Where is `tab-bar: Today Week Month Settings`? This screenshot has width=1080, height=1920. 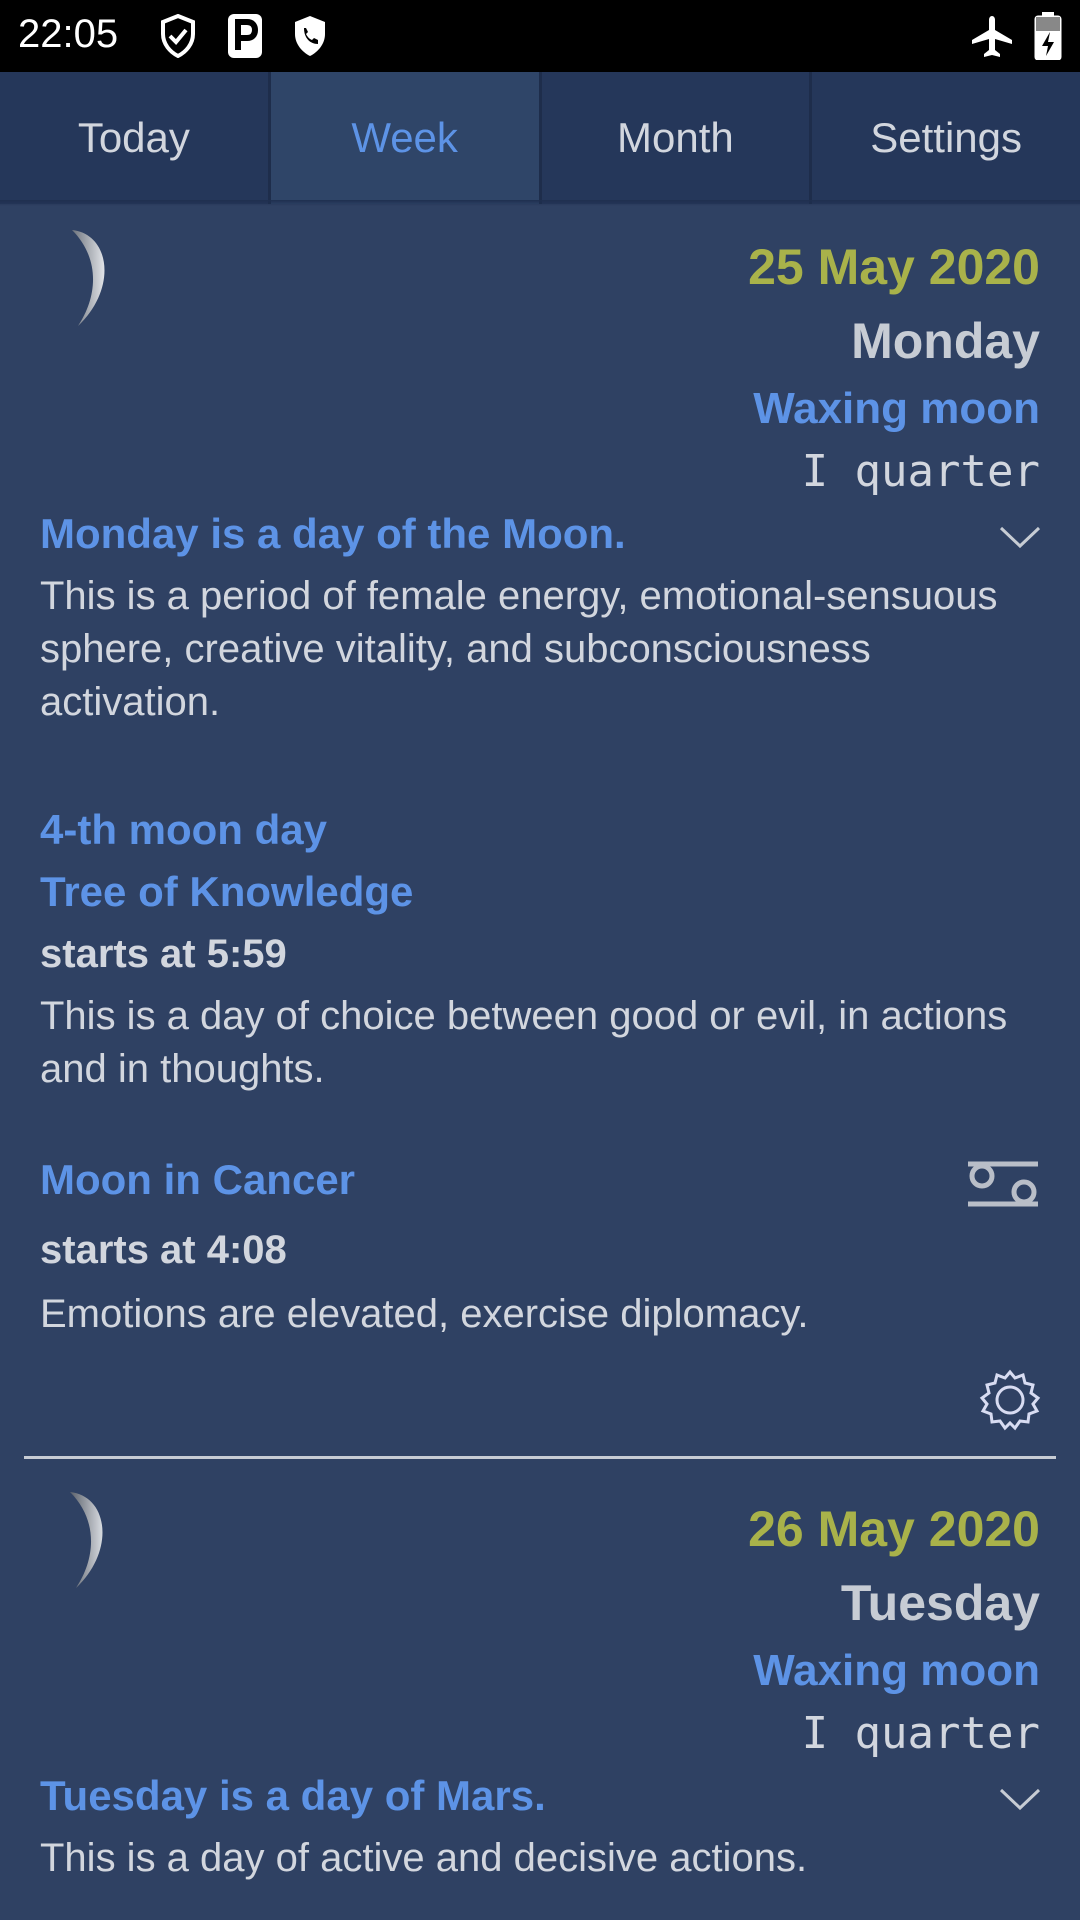
tab-bar: Today Week Month Settings is located at coordinates (540, 138).